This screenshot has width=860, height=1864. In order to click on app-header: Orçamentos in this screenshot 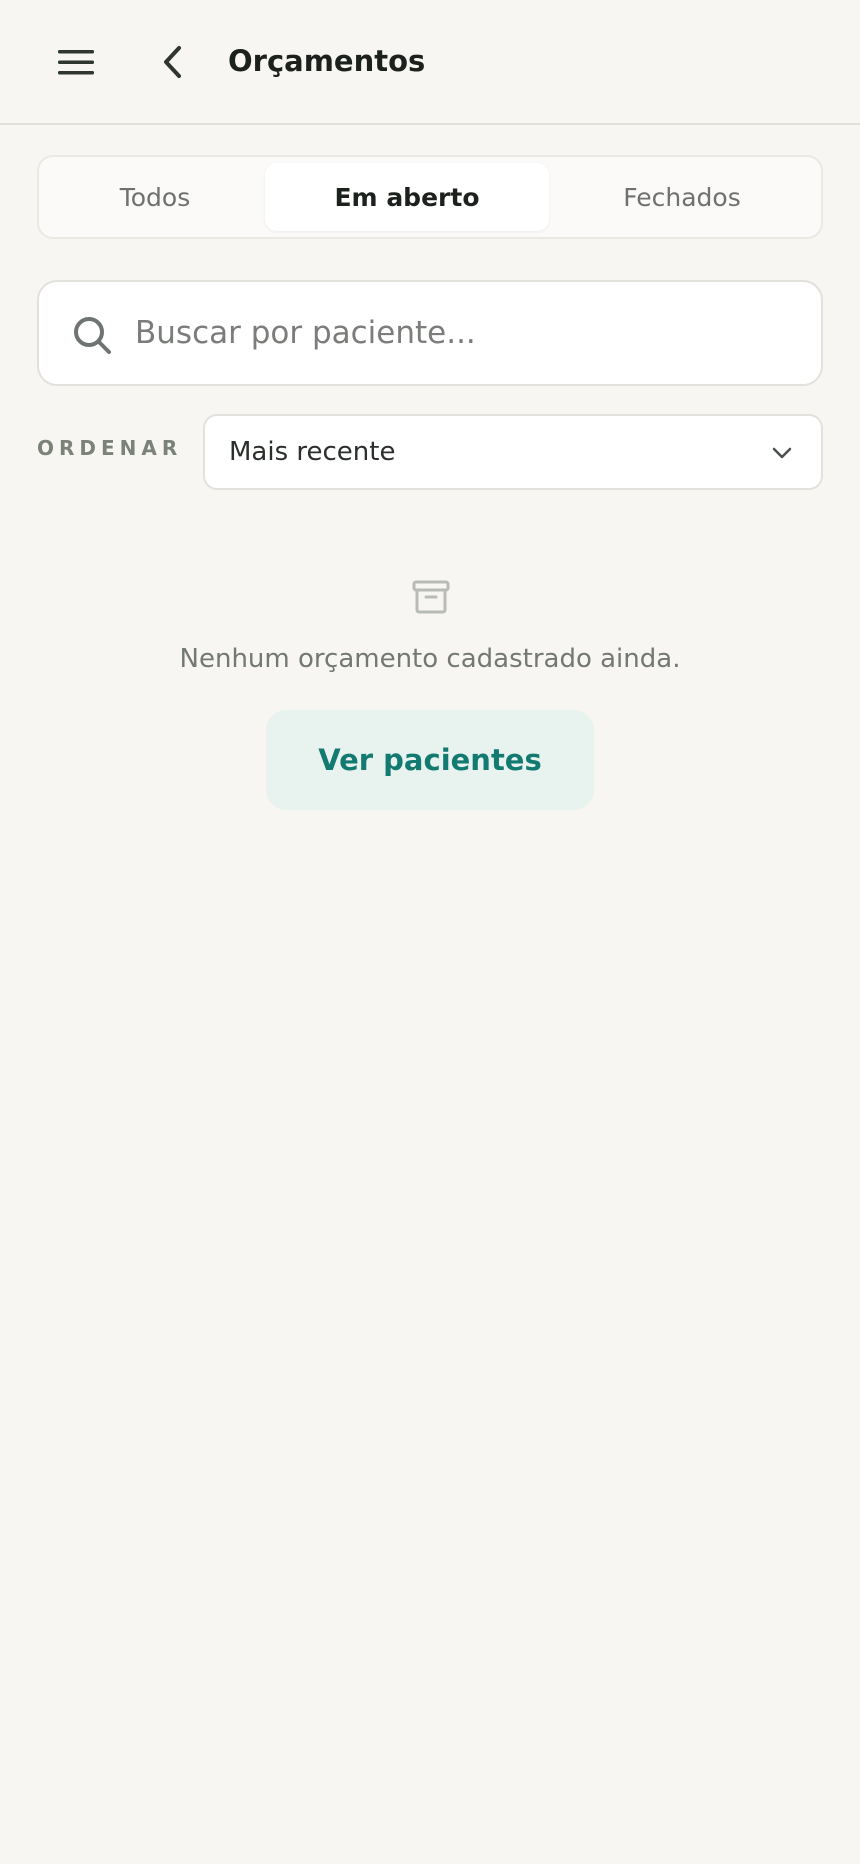, I will do `click(430, 62)`.